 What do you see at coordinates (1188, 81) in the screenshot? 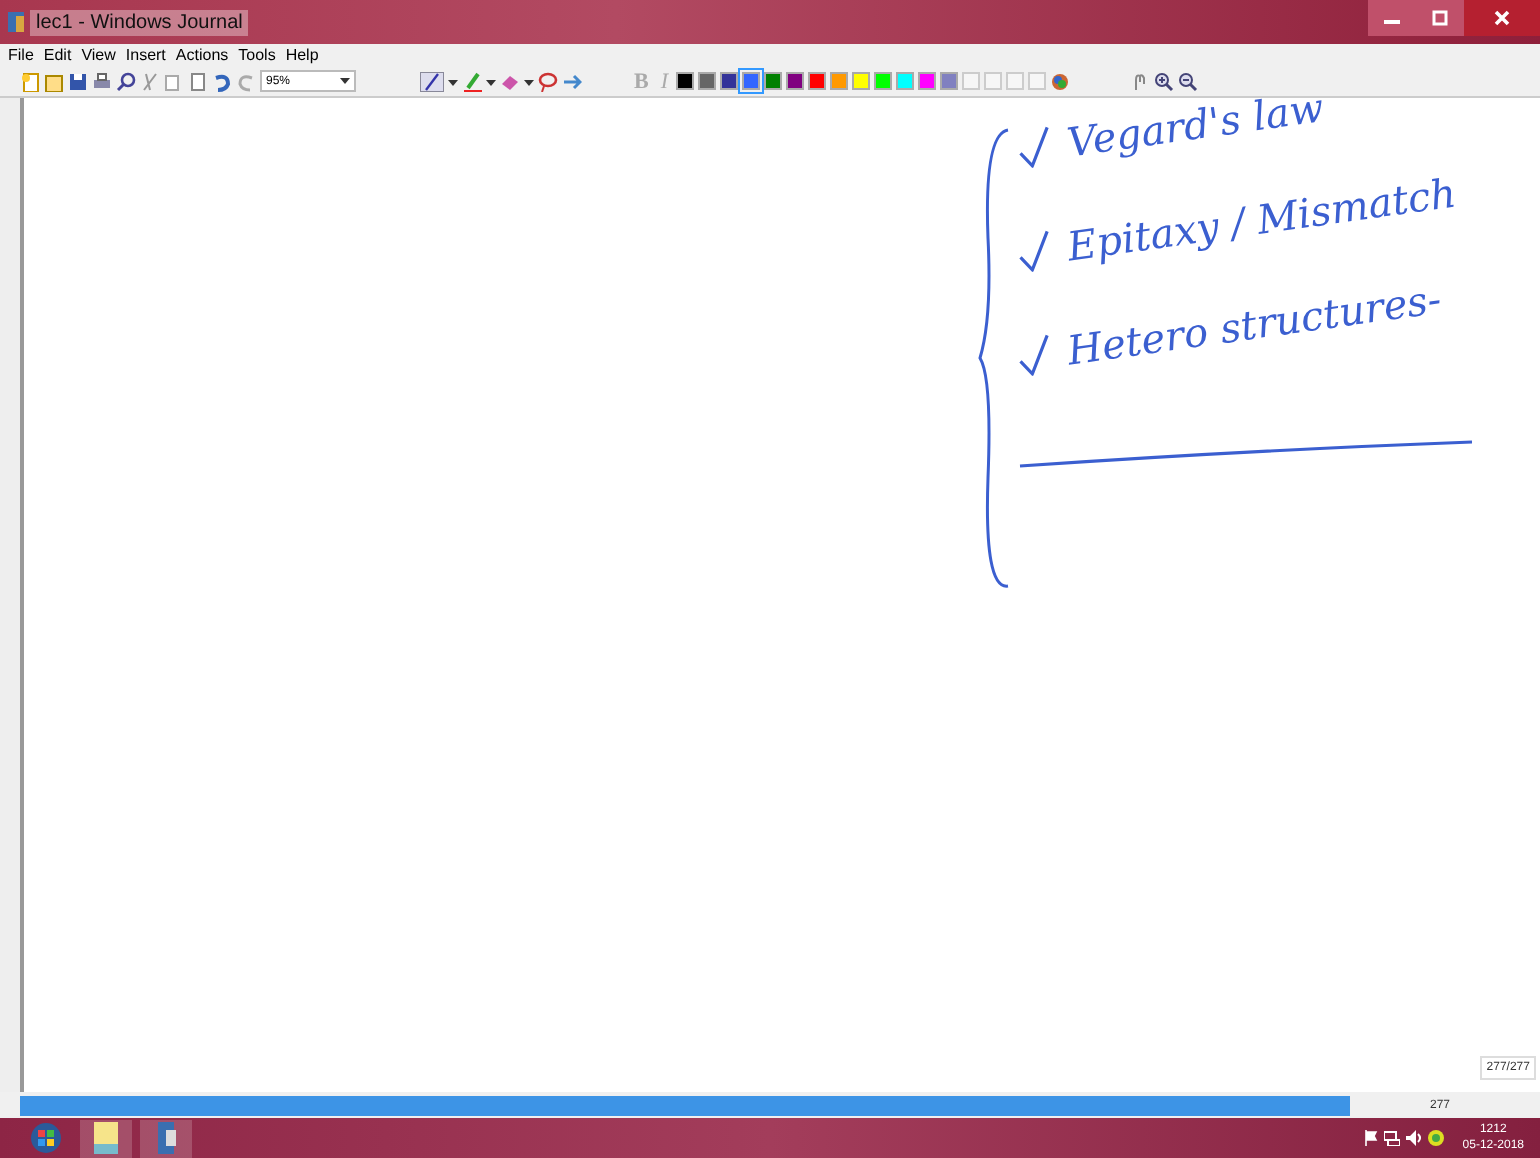
I see `zoom-out-icon` at bounding box center [1188, 81].